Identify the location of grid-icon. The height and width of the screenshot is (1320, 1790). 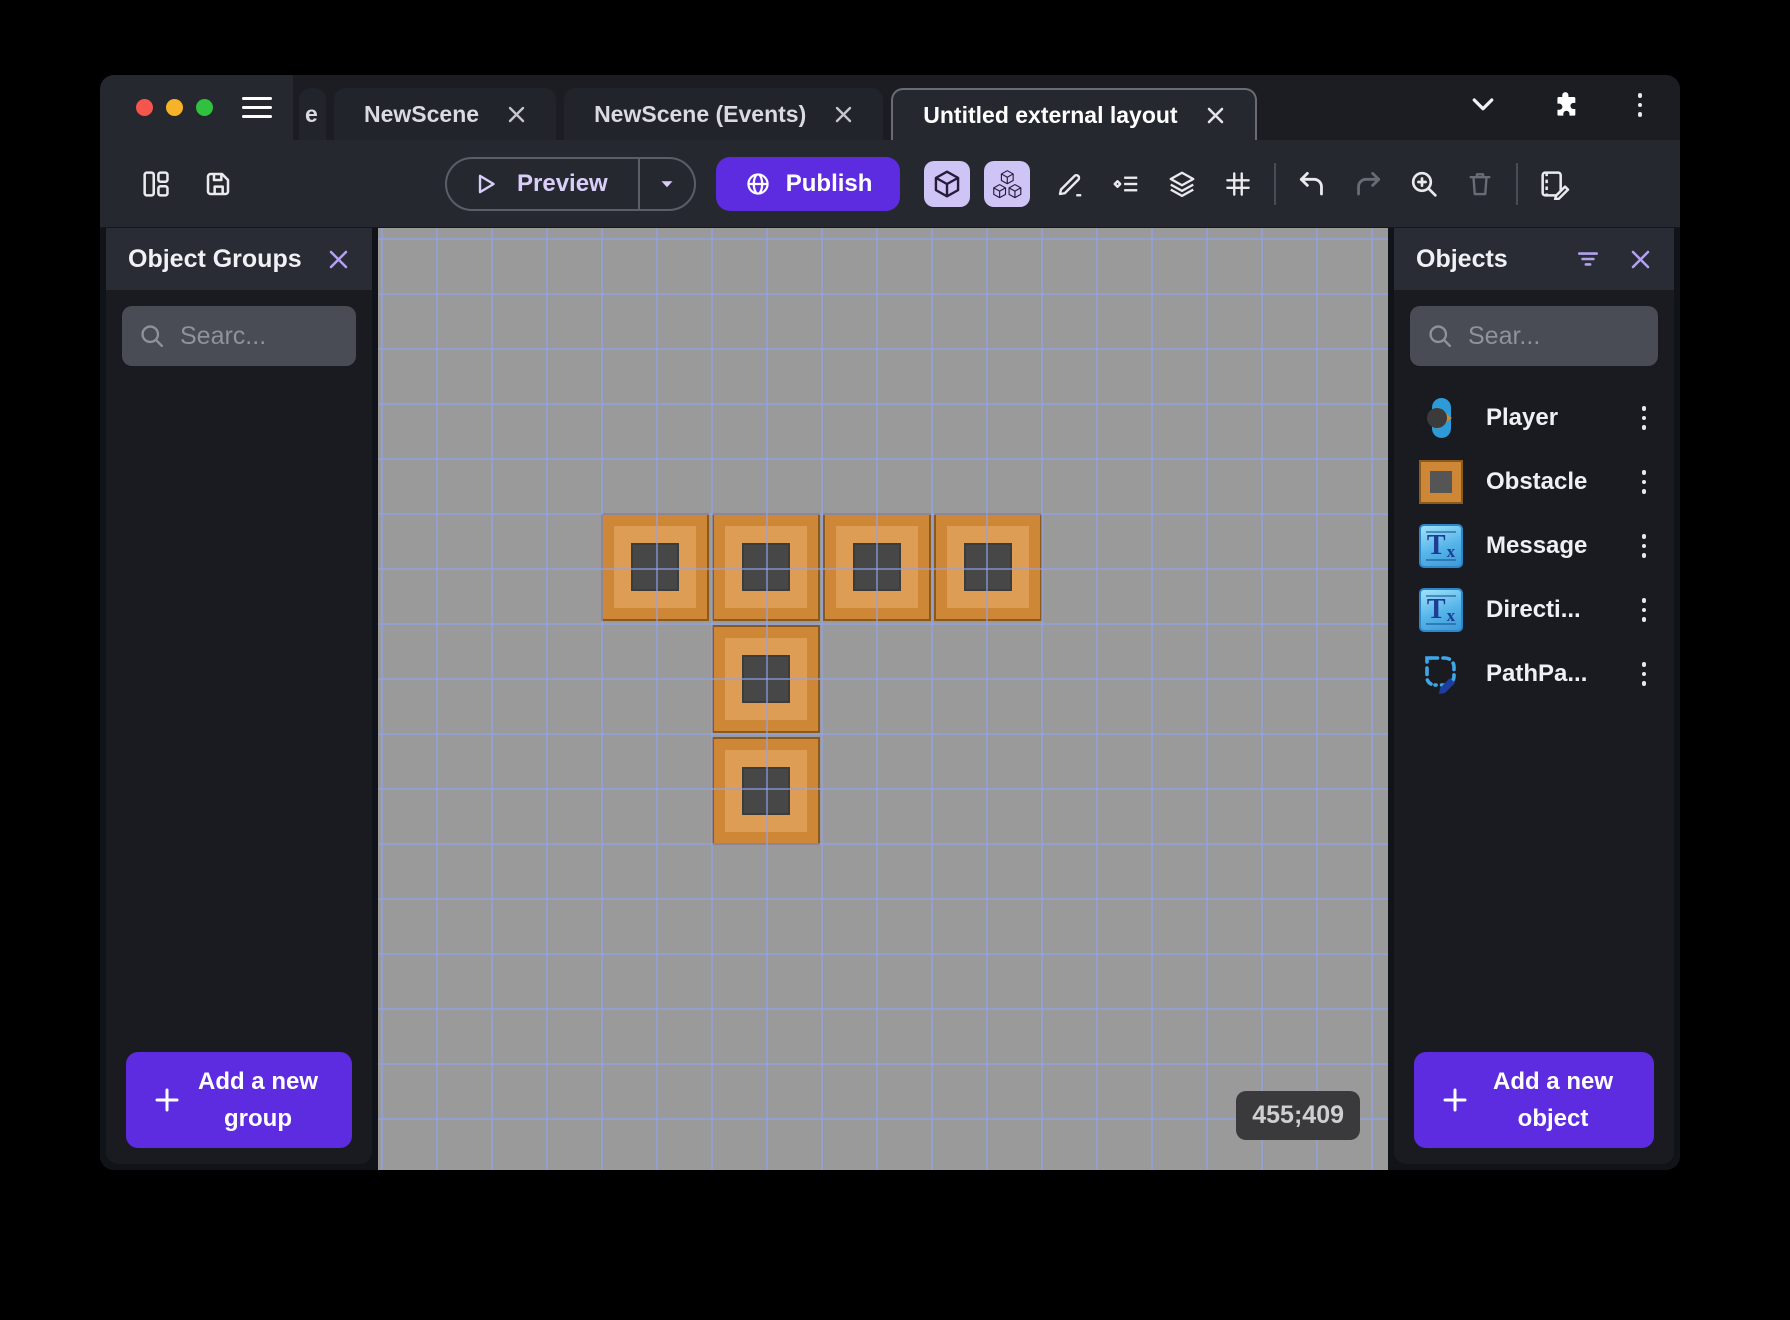
(1238, 183).